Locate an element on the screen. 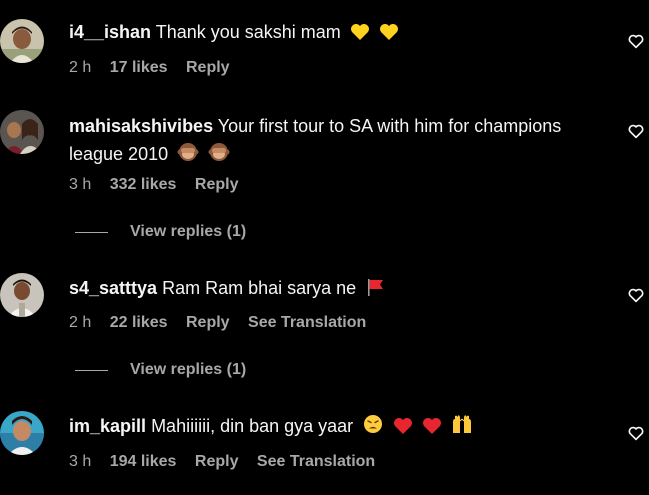 The width and height of the screenshot is (649, 495). comment-meta: 3 h 332 likes Reply is located at coordinates (160, 185).